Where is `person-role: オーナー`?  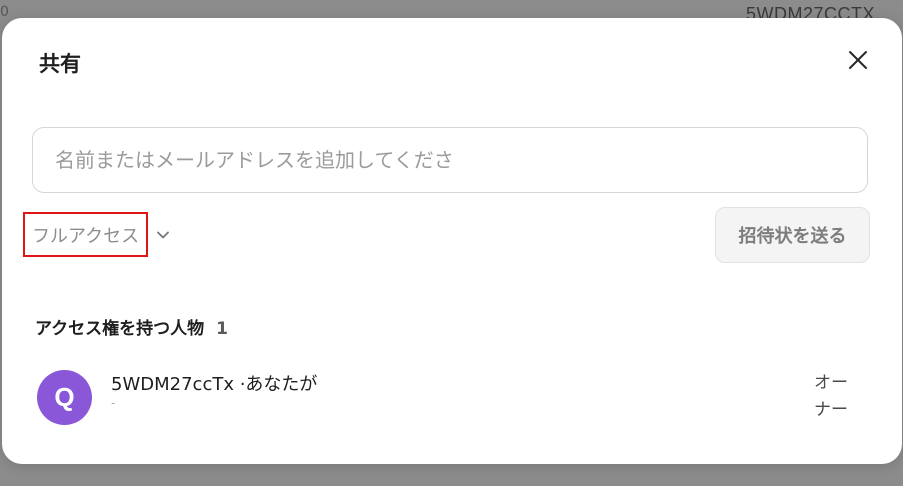 person-role: オーナー is located at coordinates (831, 396).